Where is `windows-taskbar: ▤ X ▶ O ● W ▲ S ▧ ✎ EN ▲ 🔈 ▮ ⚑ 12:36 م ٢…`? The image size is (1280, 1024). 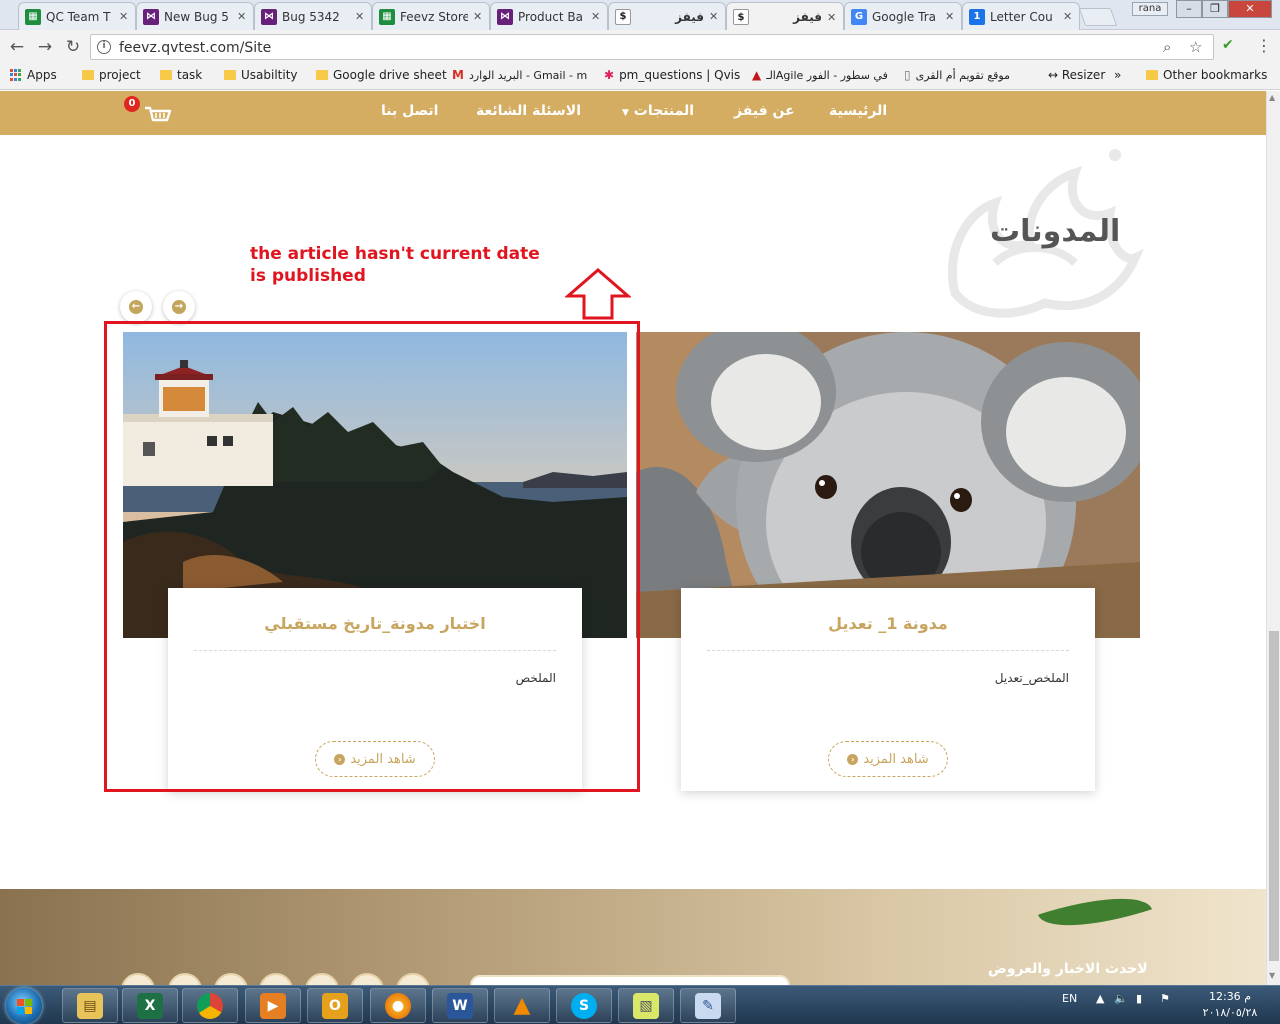 windows-taskbar: ▤ X ▶ O ● W ▲ S ▧ ✎ EN ▲ 🔈 ▮ ⚑ 12:36 م ٢… is located at coordinates (640, 1004).